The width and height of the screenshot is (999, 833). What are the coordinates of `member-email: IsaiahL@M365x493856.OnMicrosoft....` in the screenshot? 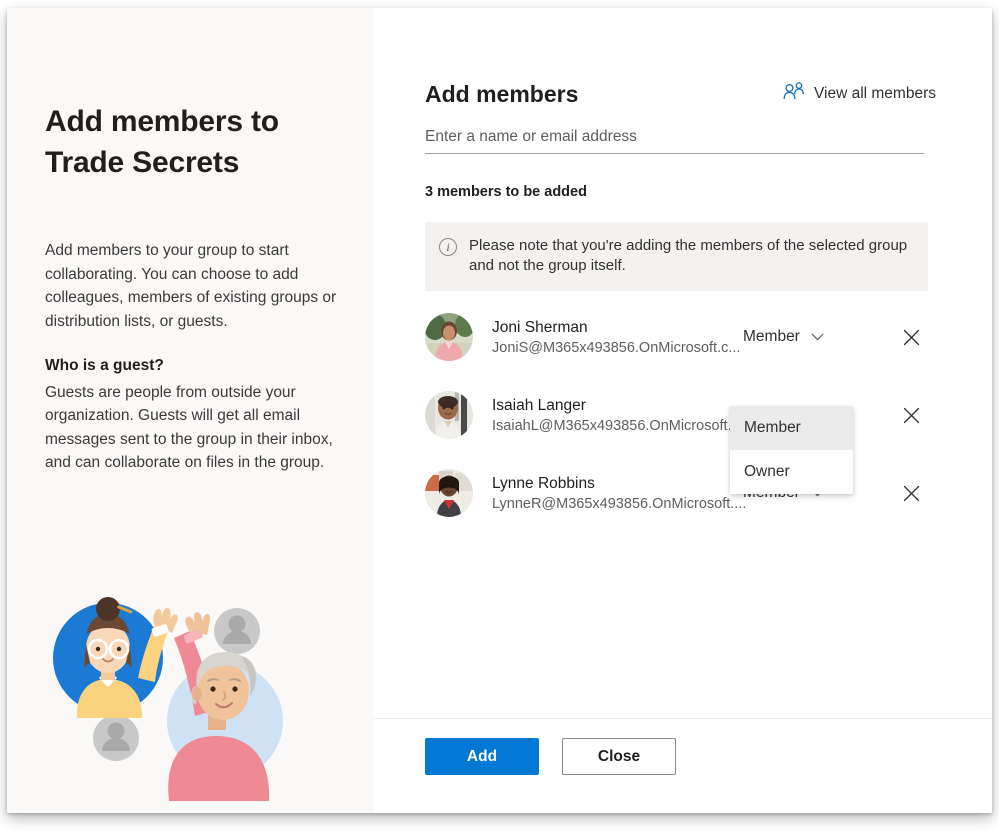 It's located at (618, 425).